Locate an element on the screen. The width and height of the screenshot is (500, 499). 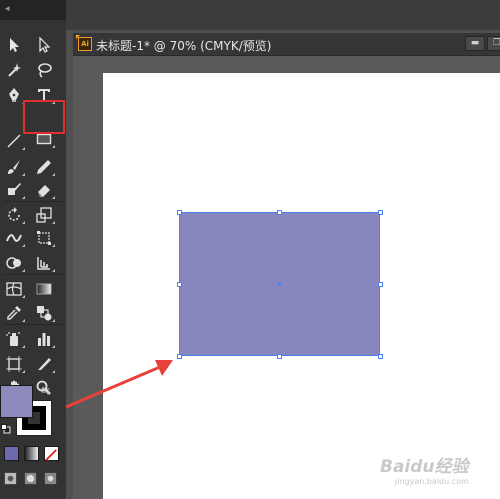
gradient-tool is located at coordinates (44, 289).